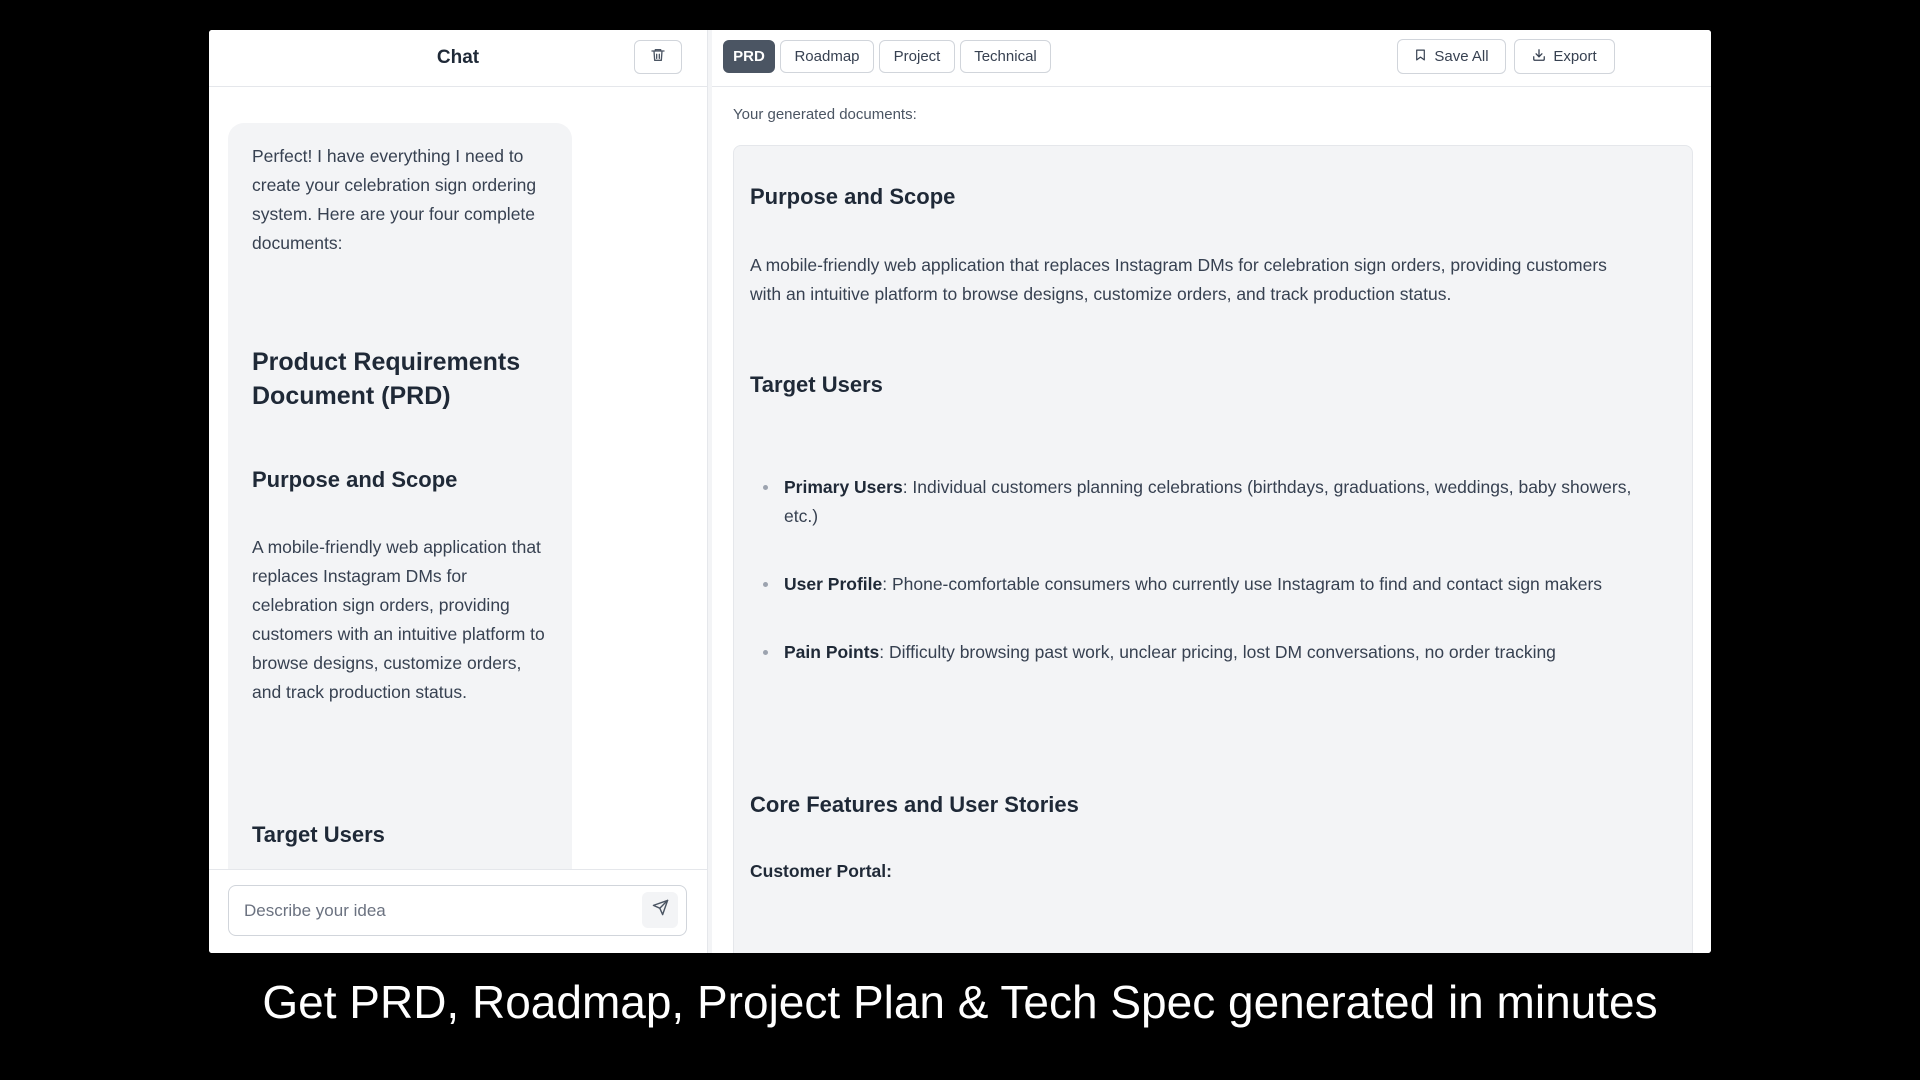  Describe the element at coordinates (821, 871) in the screenshot. I see `doc-customer-portal-label: Customer Portal:` at that location.